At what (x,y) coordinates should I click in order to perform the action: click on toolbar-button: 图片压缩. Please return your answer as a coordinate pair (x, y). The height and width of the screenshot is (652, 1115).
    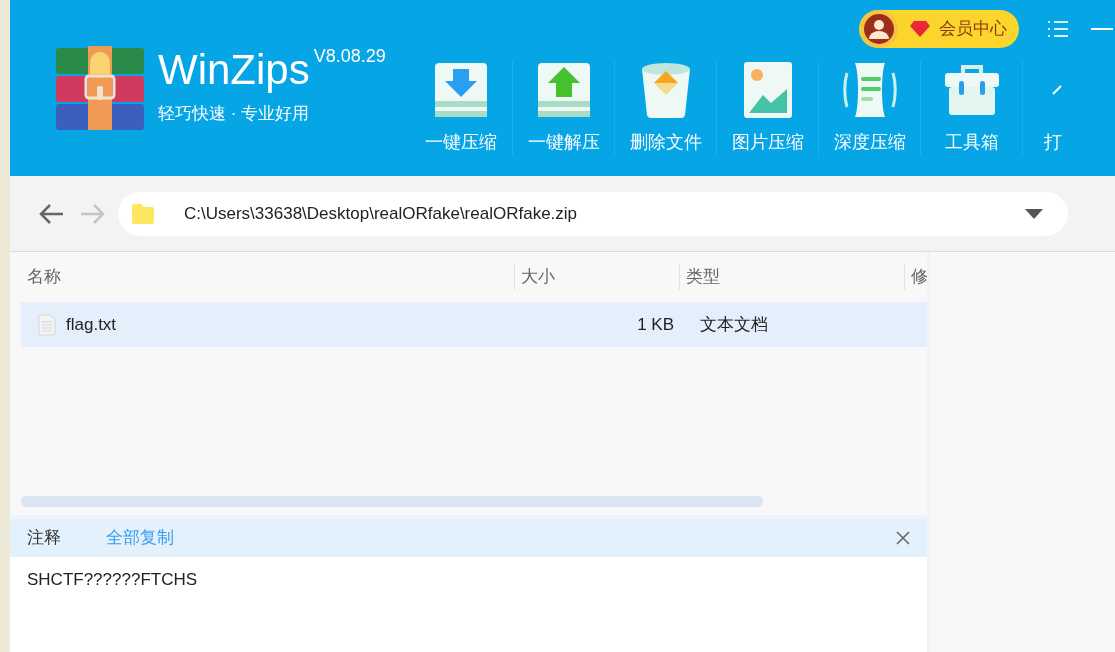
    Looking at the image, I should click on (767, 108).